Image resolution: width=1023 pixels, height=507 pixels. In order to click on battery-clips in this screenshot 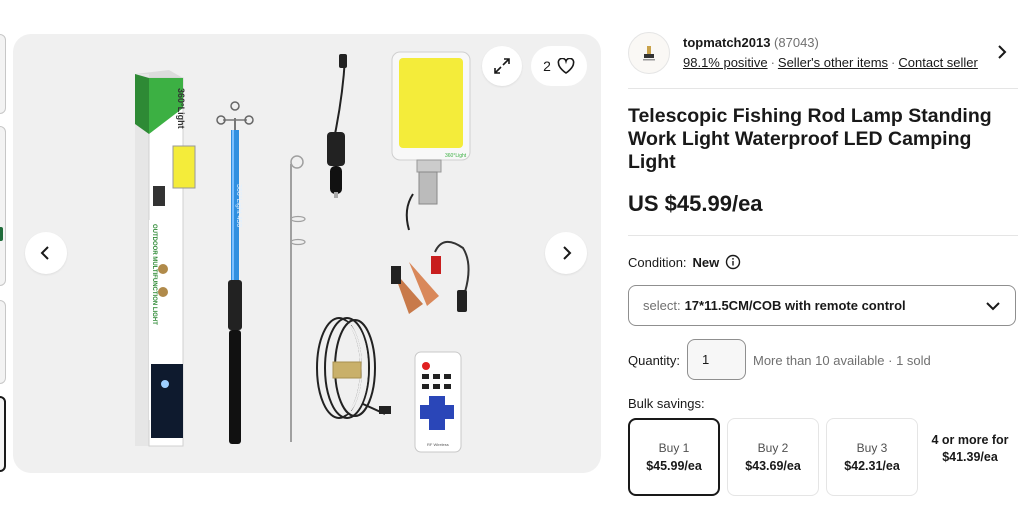, I will do `click(430, 277)`.